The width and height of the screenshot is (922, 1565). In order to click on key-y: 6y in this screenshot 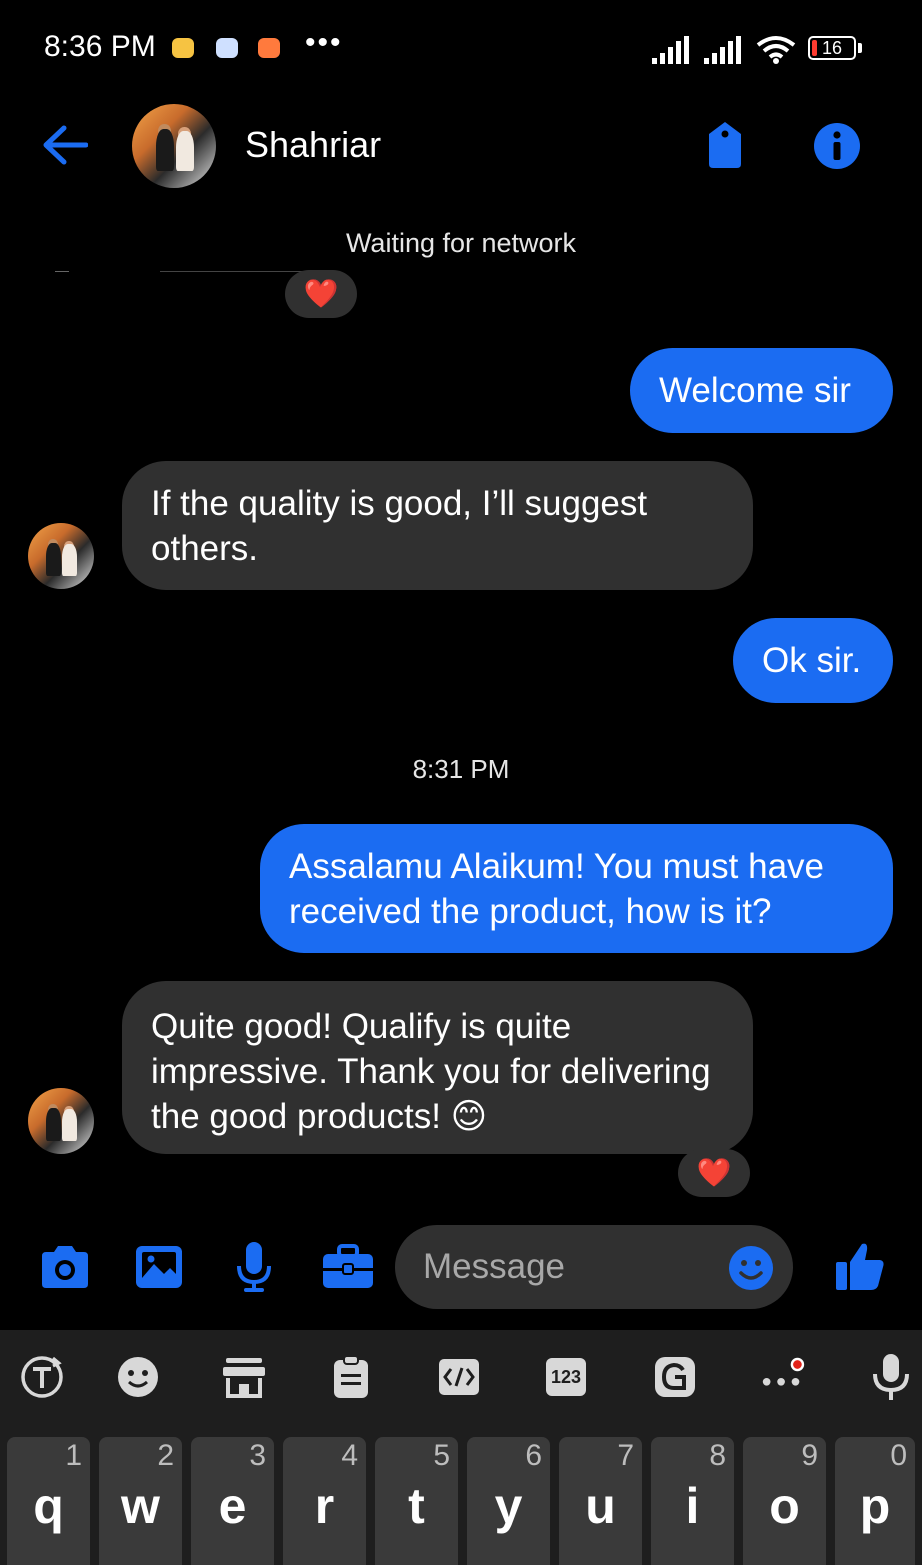, I will do `click(508, 1501)`.